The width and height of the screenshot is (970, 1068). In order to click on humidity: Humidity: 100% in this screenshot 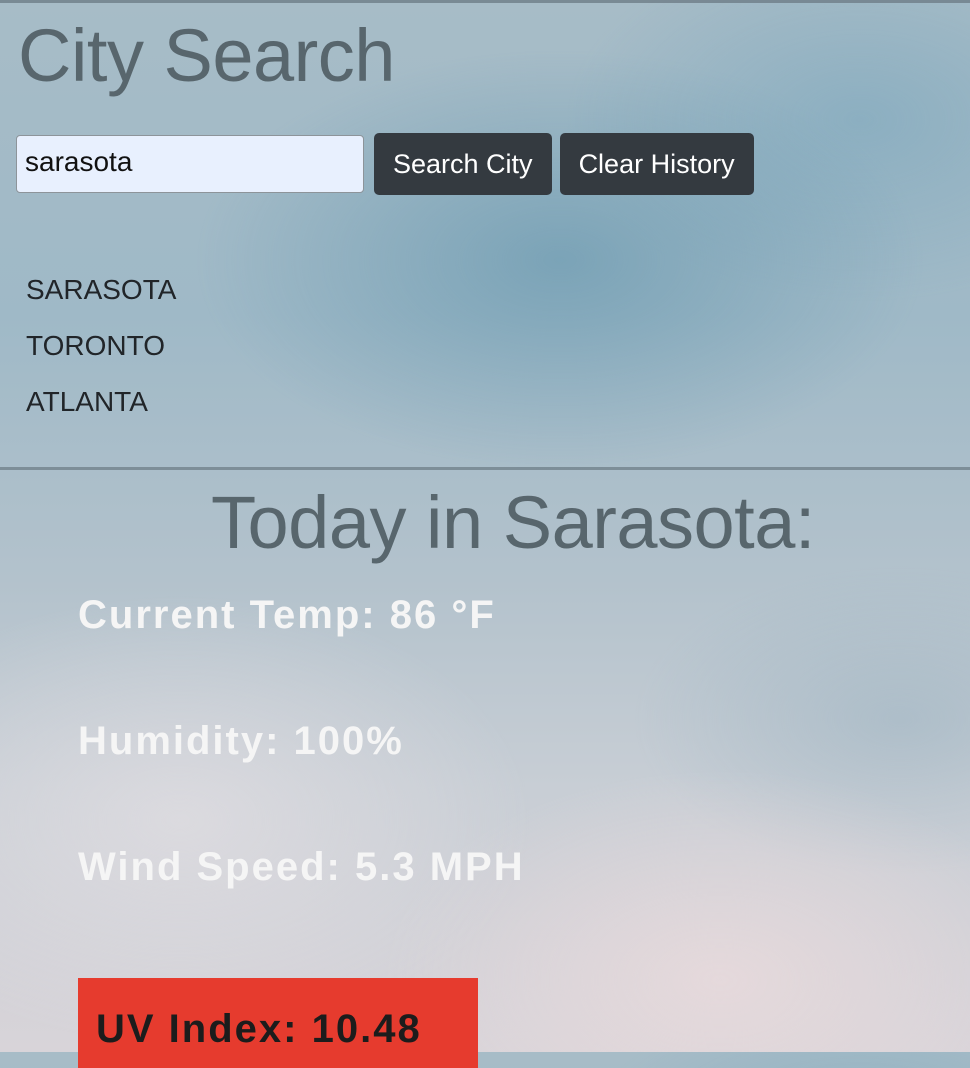, I will do `click(241, 741)`.